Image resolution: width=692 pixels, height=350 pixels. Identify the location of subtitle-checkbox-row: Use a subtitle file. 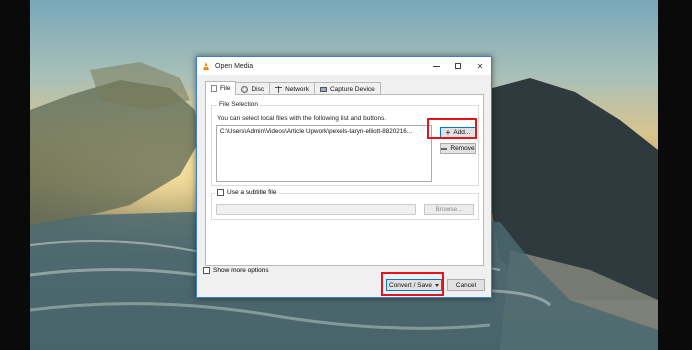
(247, 192).